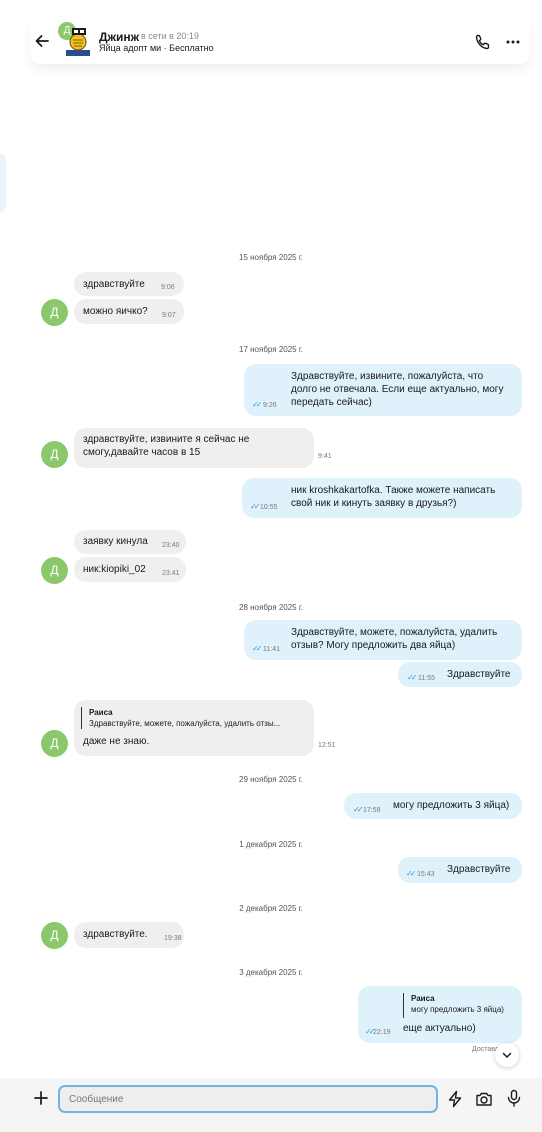  What do you see at coordinates (387, 376) in the screenshot?
I see `message-line: Здравствуйте, извините, пожалуйста, что` at bounding box center [387, 376].